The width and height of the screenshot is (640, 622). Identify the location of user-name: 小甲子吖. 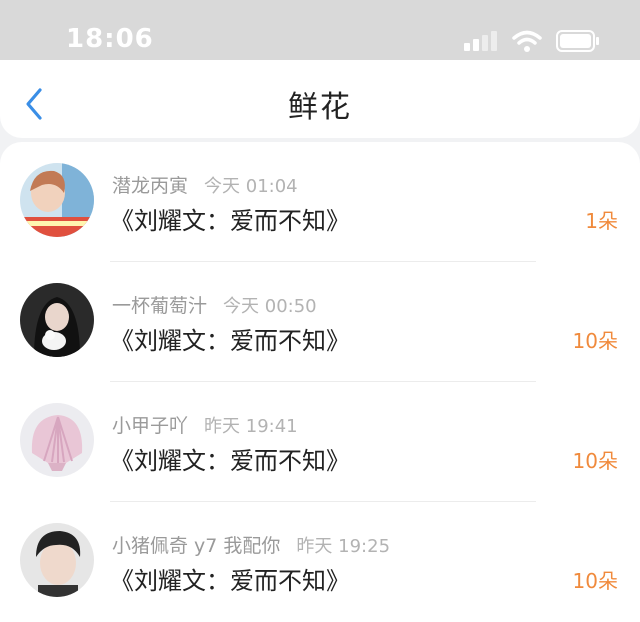
(150, 426).